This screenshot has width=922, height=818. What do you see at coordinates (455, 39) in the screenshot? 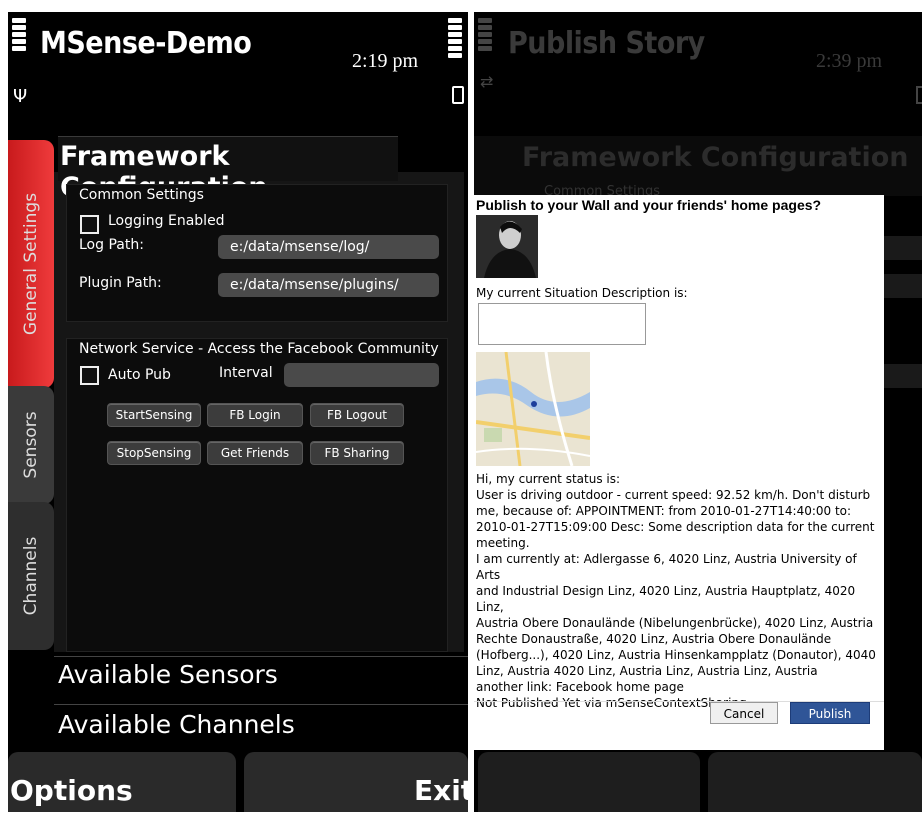
I see `battery-level-icon` at bounding box center [455, 39].